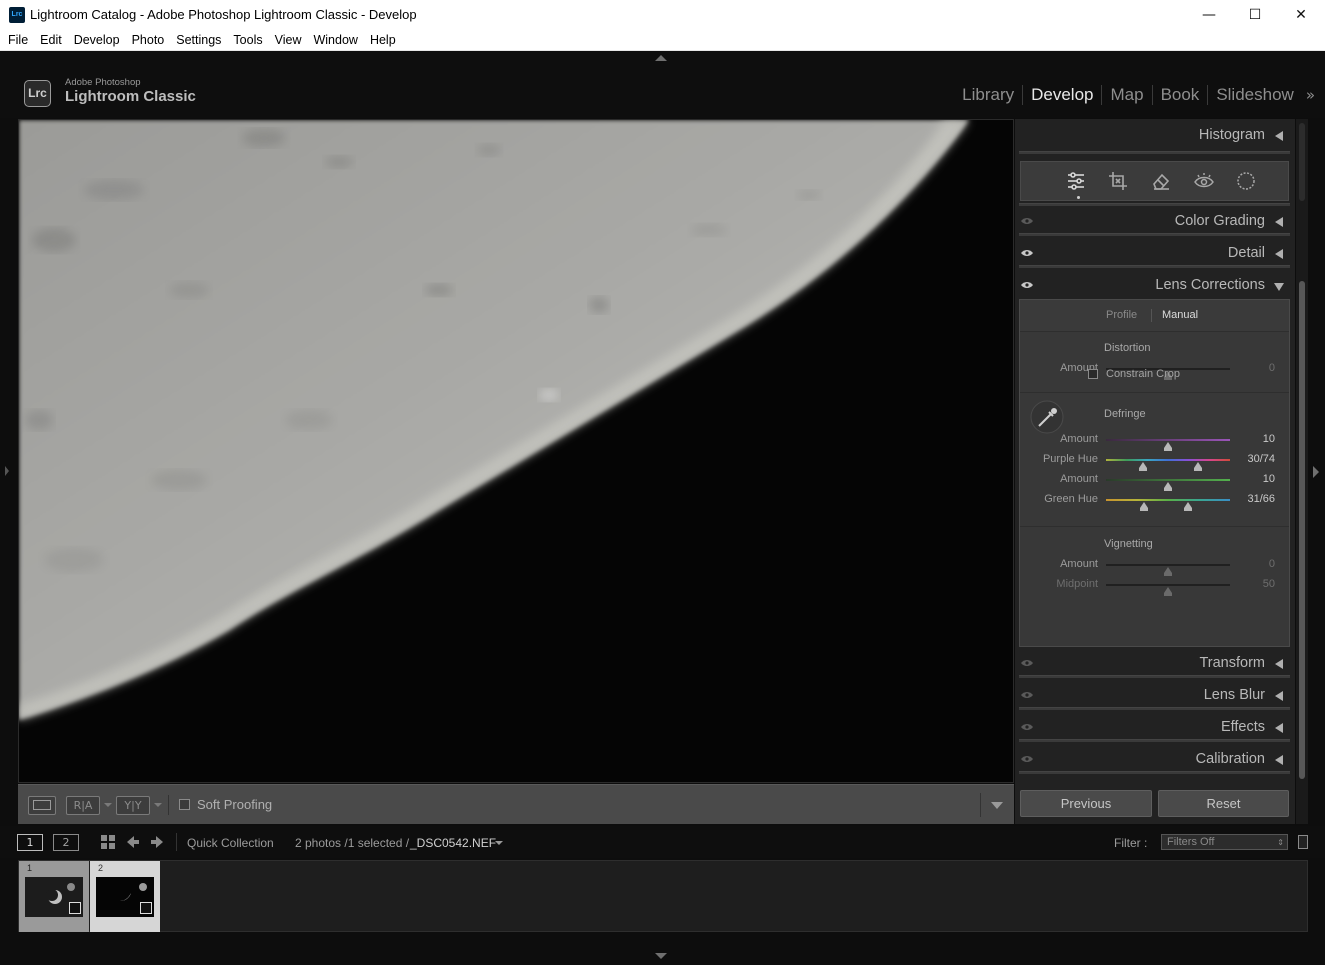 This screenshot has height=965, width=1325. I want to click on crop-icon, so click(1118, 181).